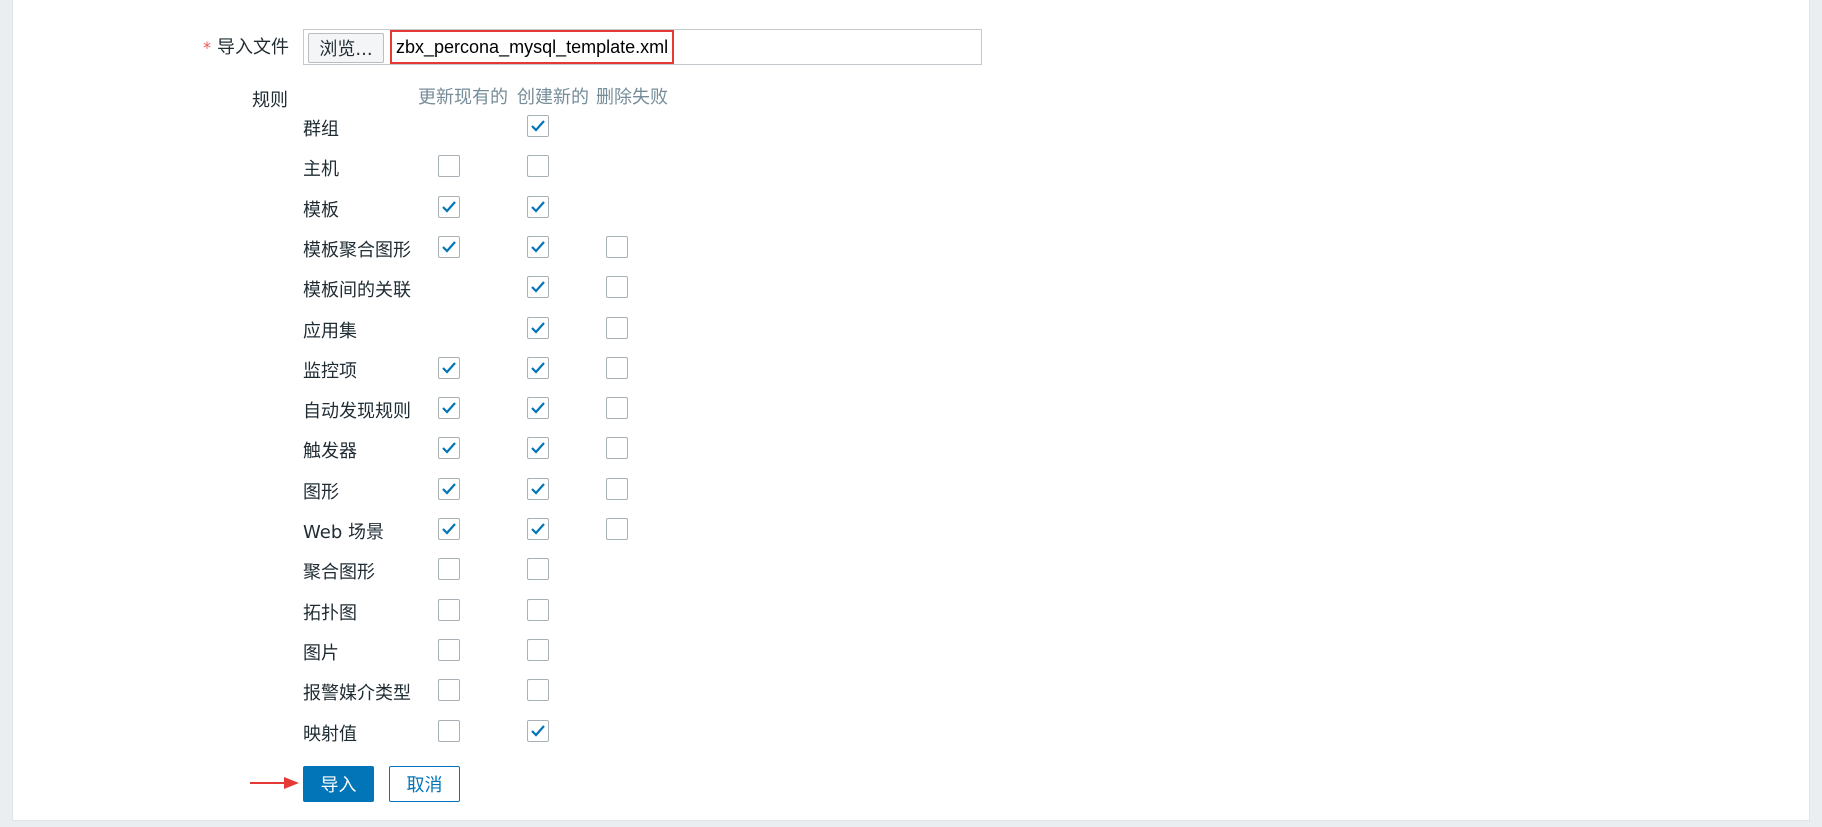 This screenshot has height=827, width=1822. I want to click on rule-label: 模板间的关联, so click(357, 291).